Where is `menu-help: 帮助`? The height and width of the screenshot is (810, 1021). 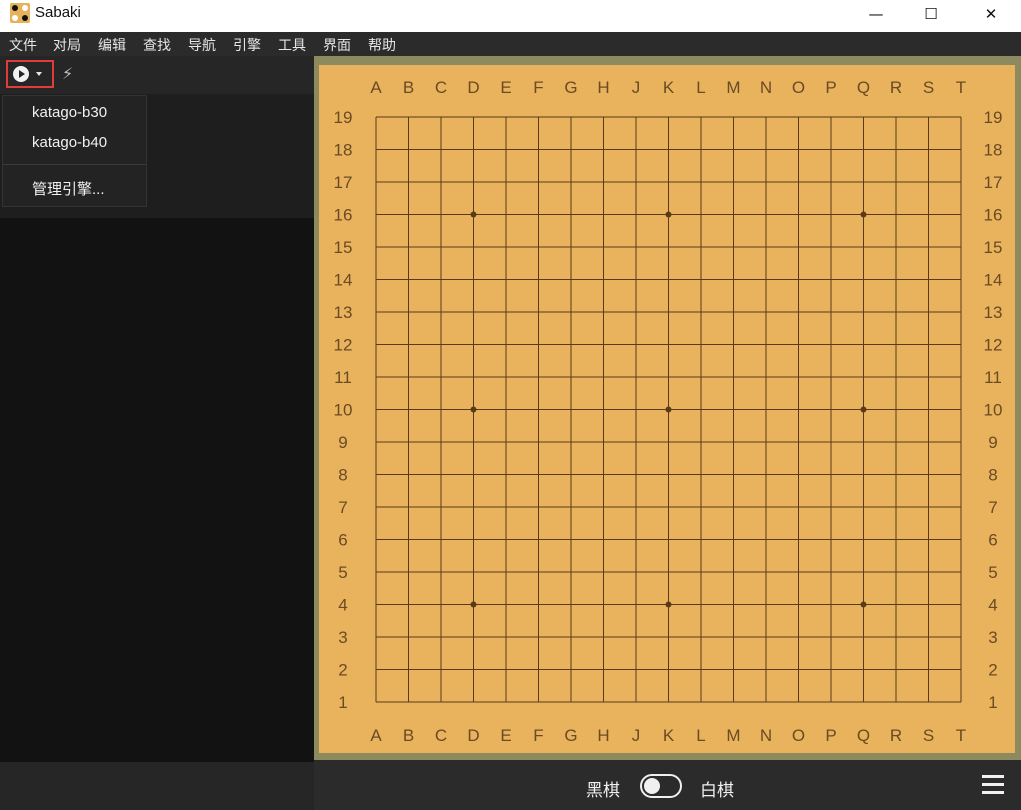 menu-help: 帮助 is located at coordinates (382, 45).